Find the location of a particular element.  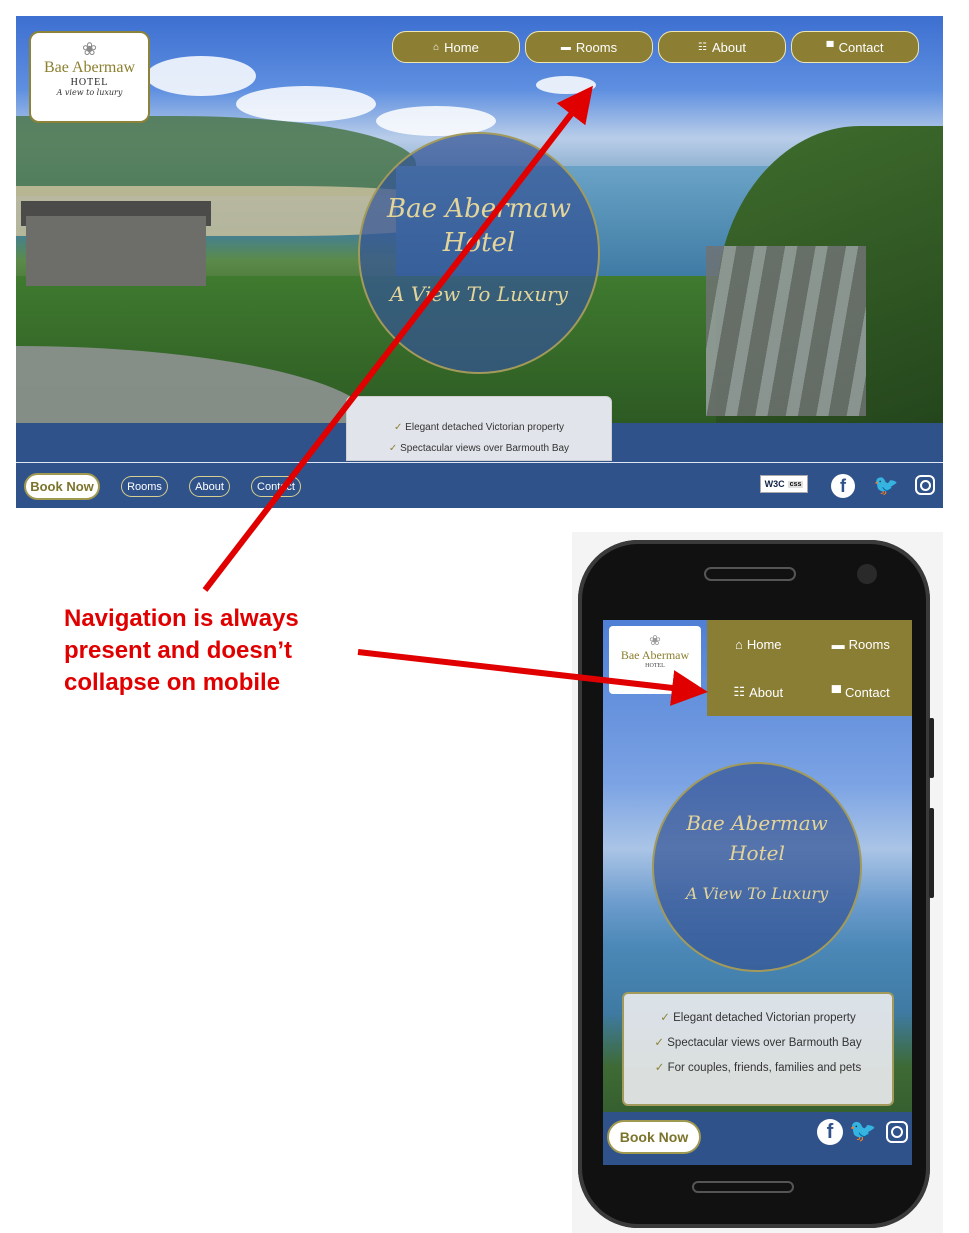

hotel-logo: ❀ Bae Abermaw HOTEL A view to luxury is located at coordinates (89, 77).